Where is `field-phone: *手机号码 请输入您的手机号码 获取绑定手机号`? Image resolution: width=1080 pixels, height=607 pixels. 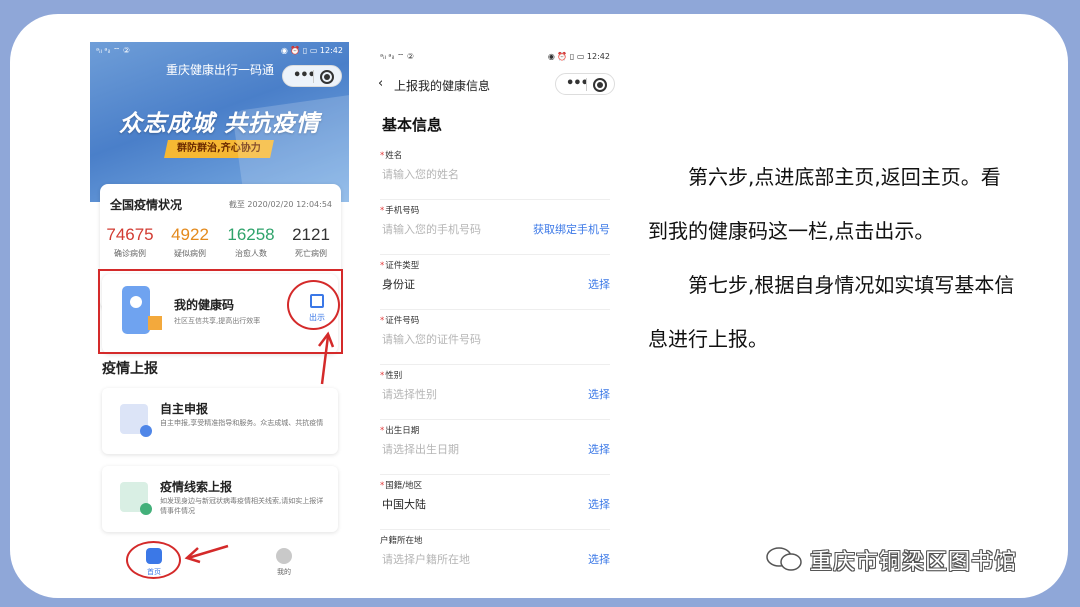
field-phone: *手机号码 请输入您的手机号码 获取绑定手机号 is located at coordinates (495, 227).